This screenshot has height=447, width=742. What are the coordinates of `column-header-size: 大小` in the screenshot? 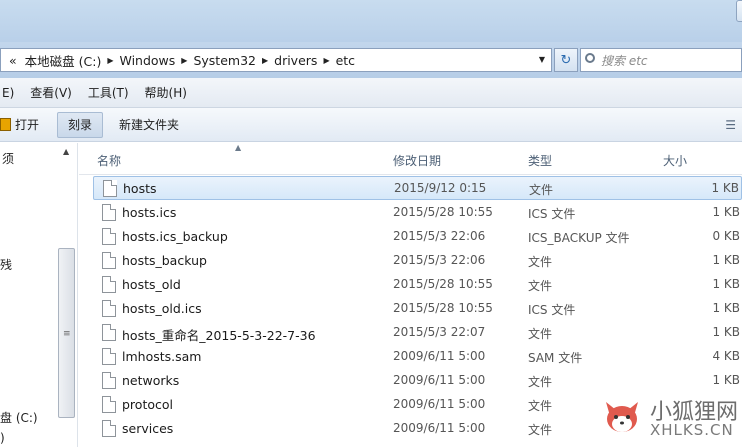 It's located at (675, 160).